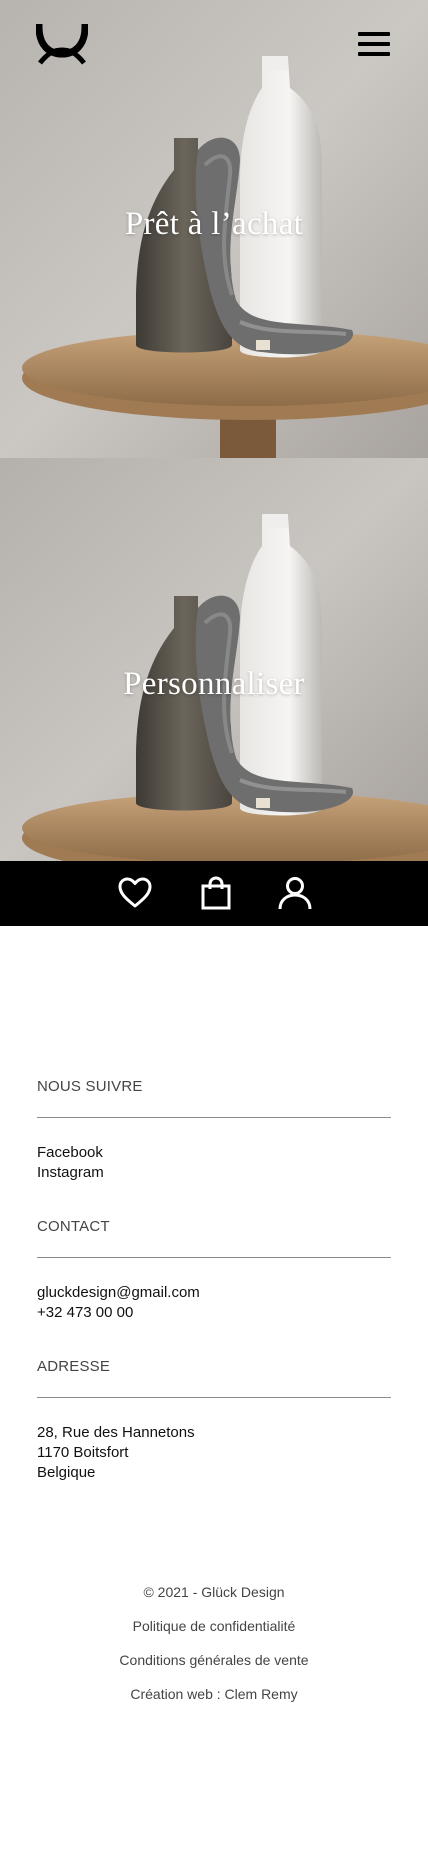  What do you see at coordinates (374, 44) in the screenshot?
I see `hamburger-menu-icon` at bounding box center [374, 44].